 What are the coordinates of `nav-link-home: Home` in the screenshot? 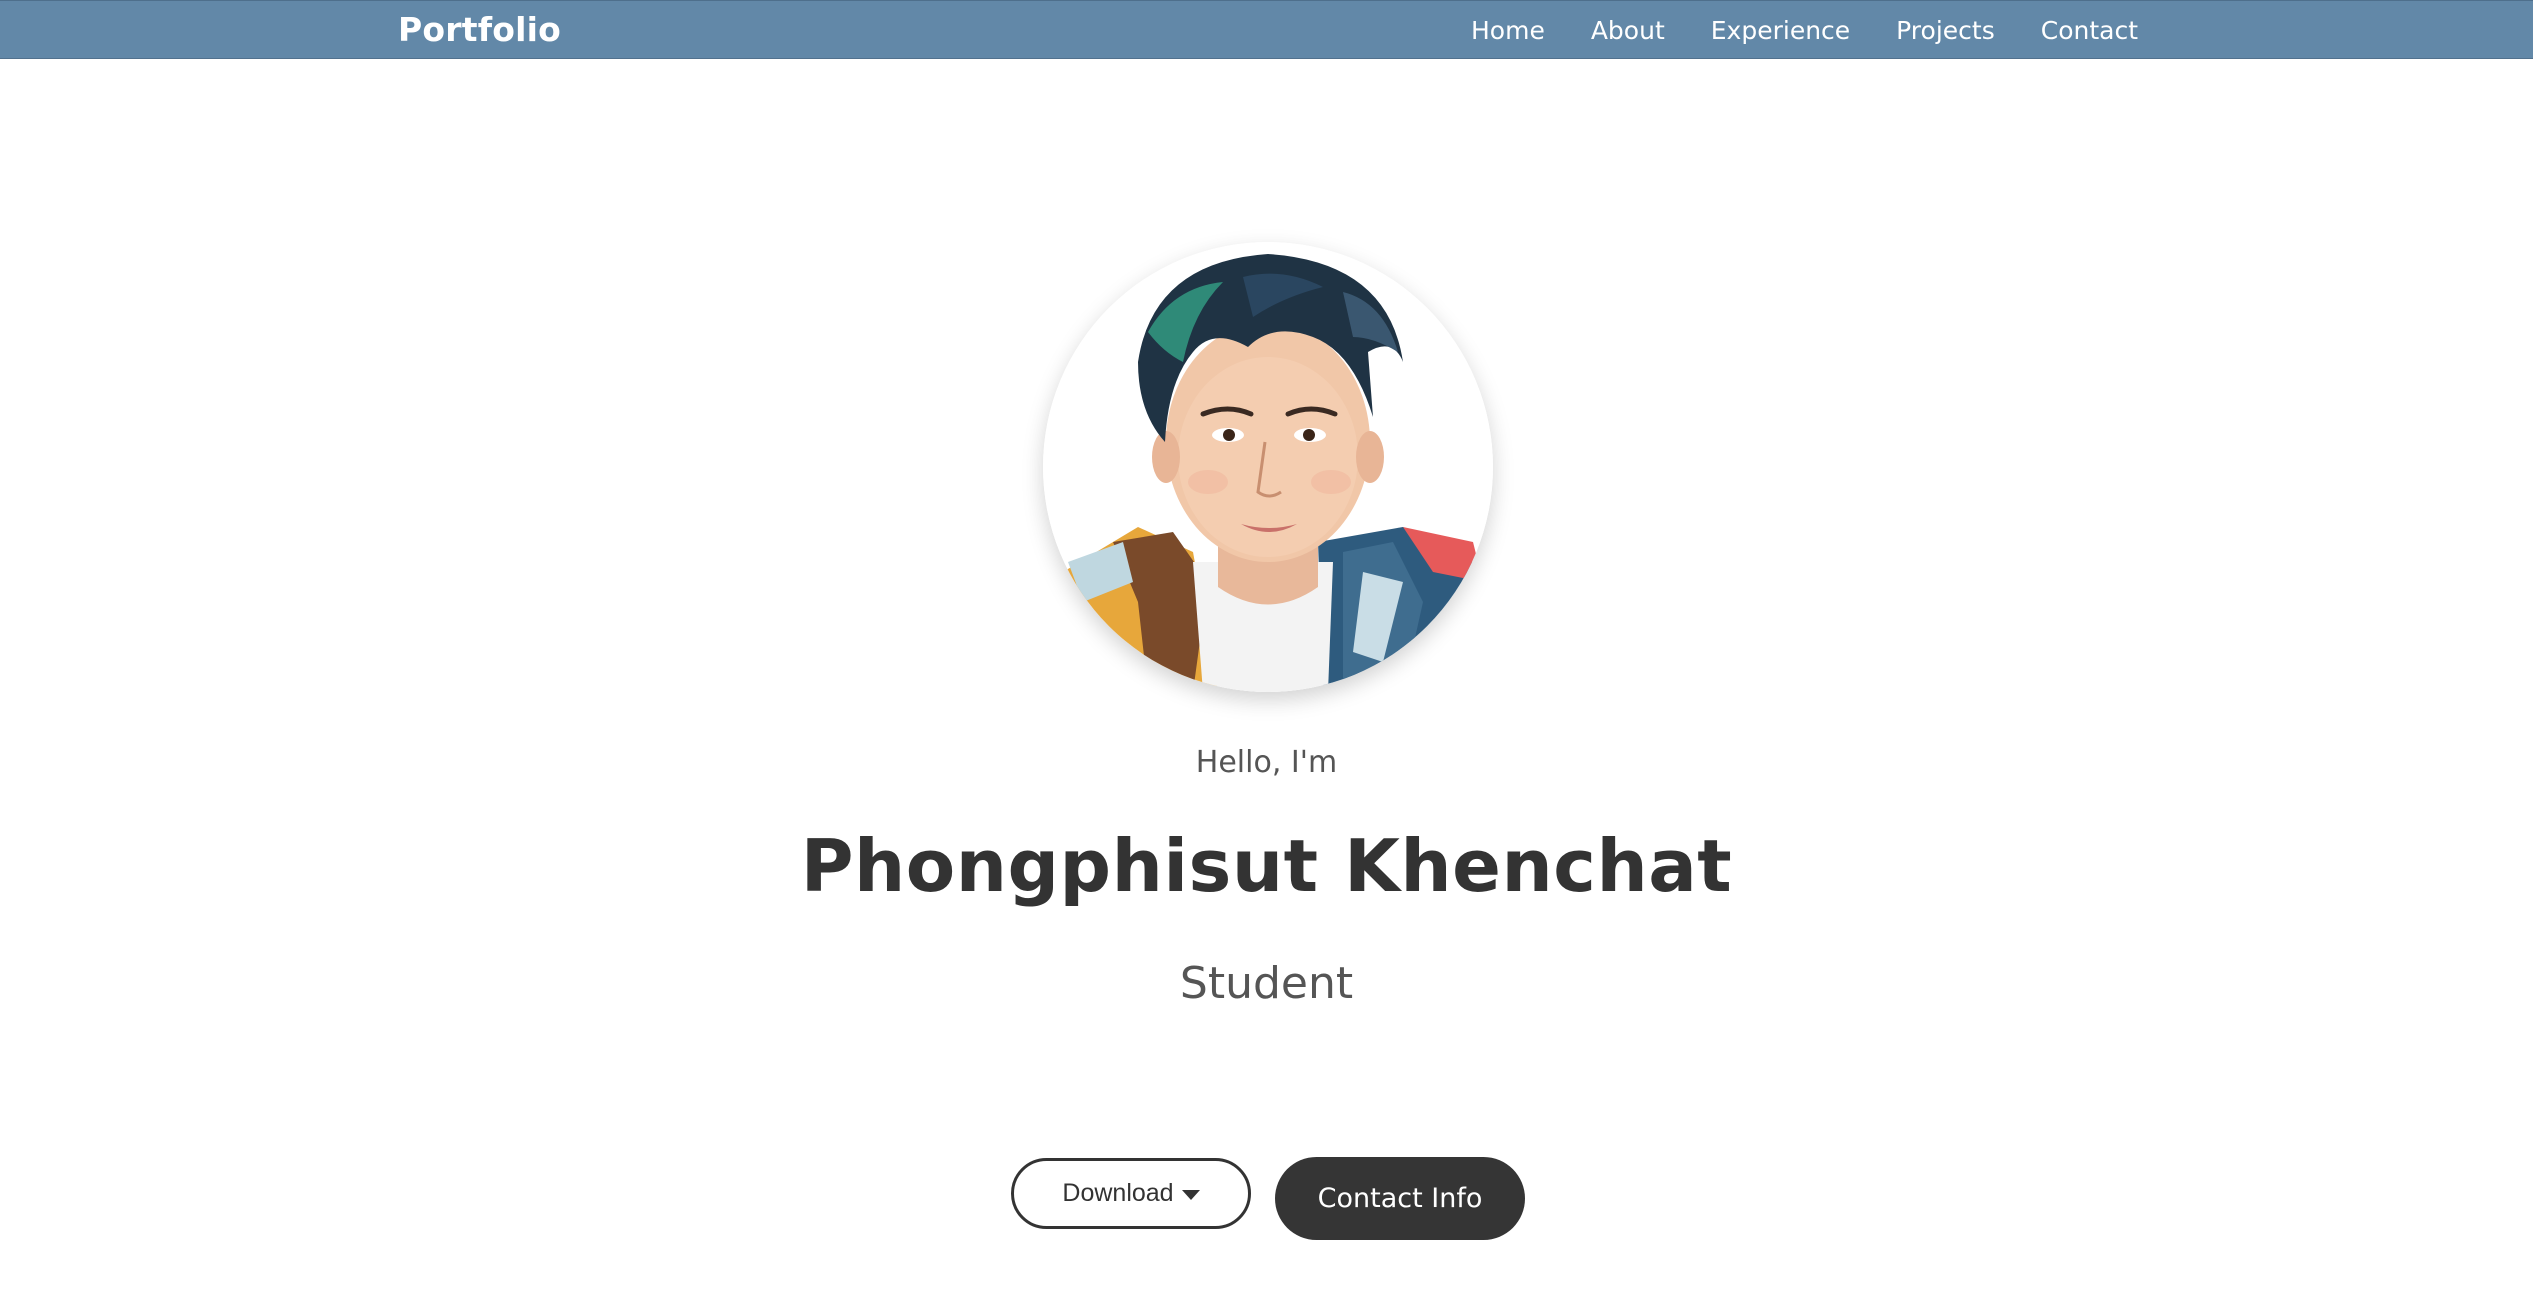 It's located at (1508, 30).